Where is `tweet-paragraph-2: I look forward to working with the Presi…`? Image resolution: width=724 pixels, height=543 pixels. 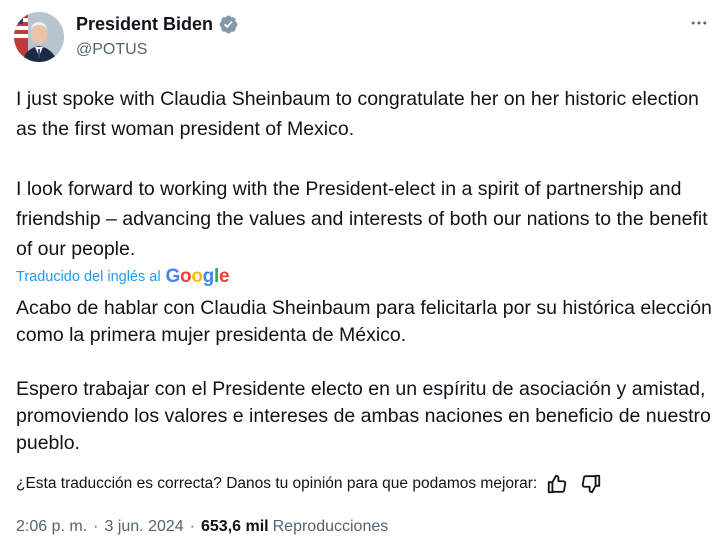
tweet-paragraph-2: I look forward to working with the Presi… is located at coordinates (362, 219).